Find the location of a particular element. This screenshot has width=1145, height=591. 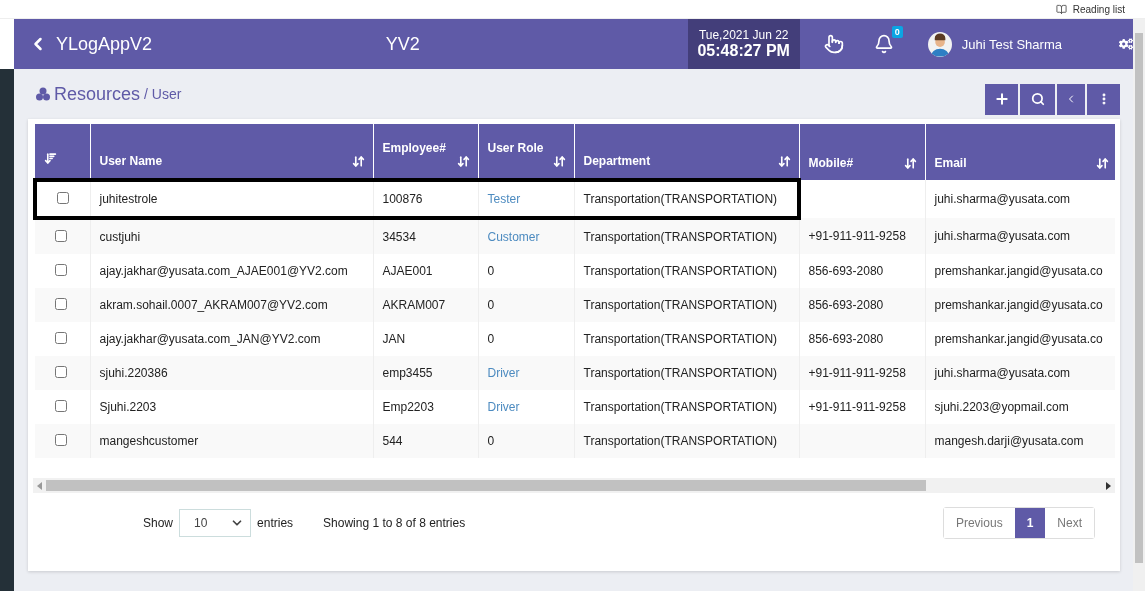

page-size-select: 10 is located at coordinates (215, 523).